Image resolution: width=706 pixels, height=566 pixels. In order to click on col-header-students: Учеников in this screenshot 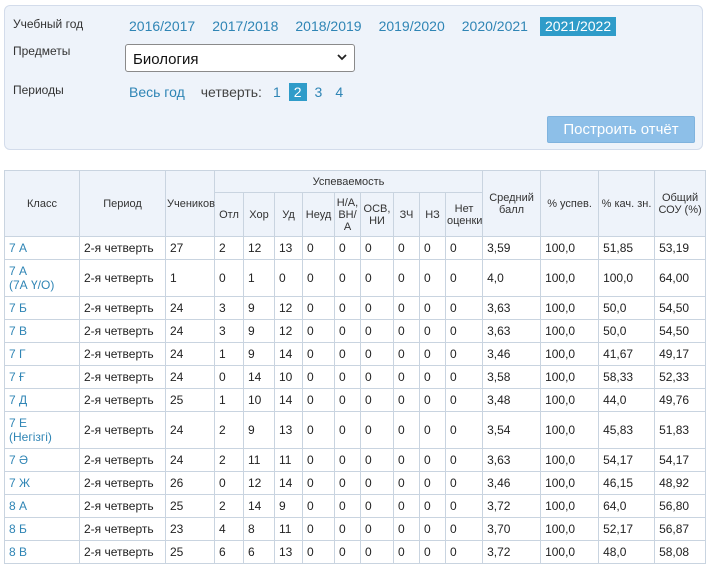, I will do `click(190, 203)`.